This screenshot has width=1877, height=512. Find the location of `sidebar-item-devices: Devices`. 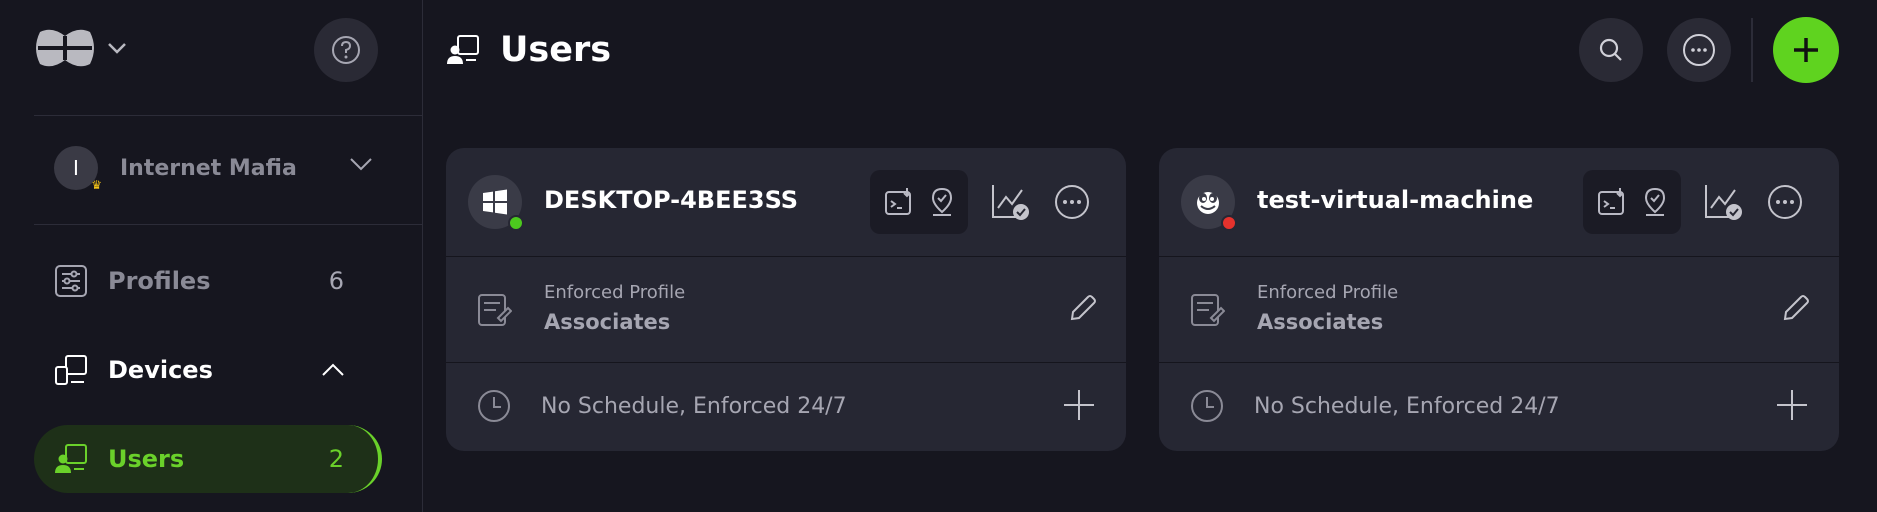

sidebar-item-devices: Devices is located at coordinates (206, 370).